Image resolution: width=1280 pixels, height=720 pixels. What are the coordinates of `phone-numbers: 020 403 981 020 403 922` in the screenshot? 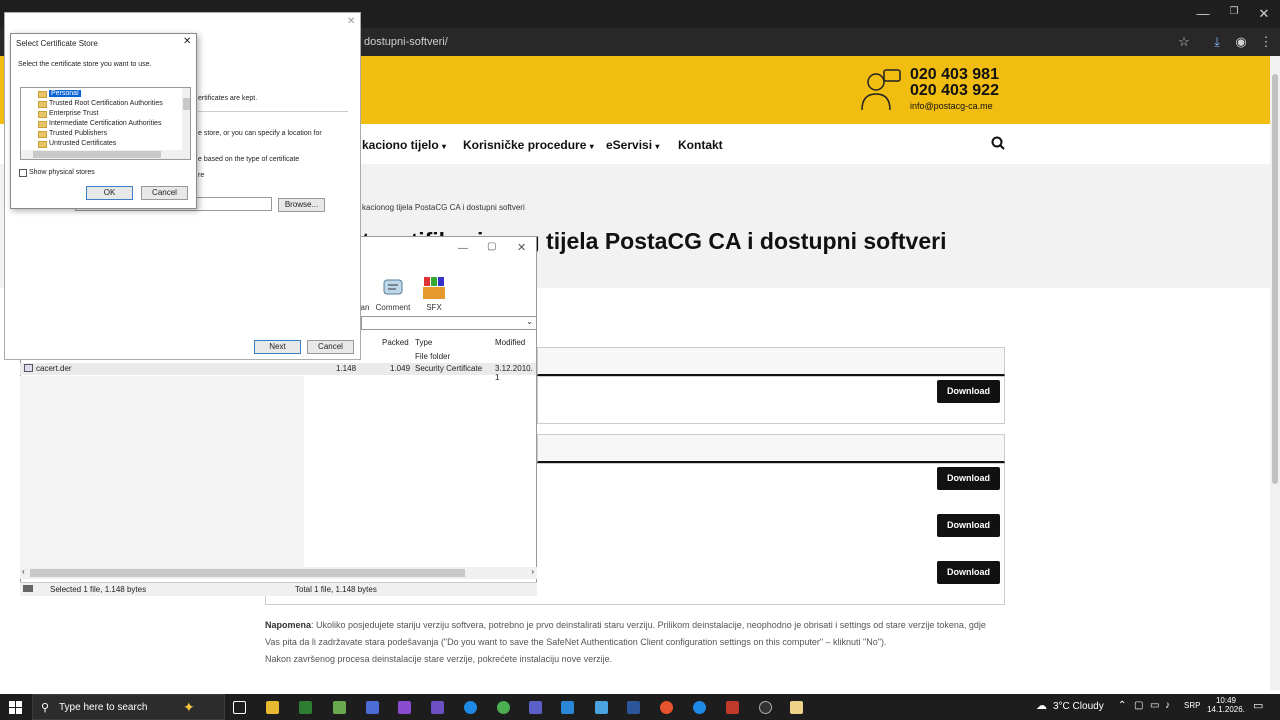 It's located at (954, 83).